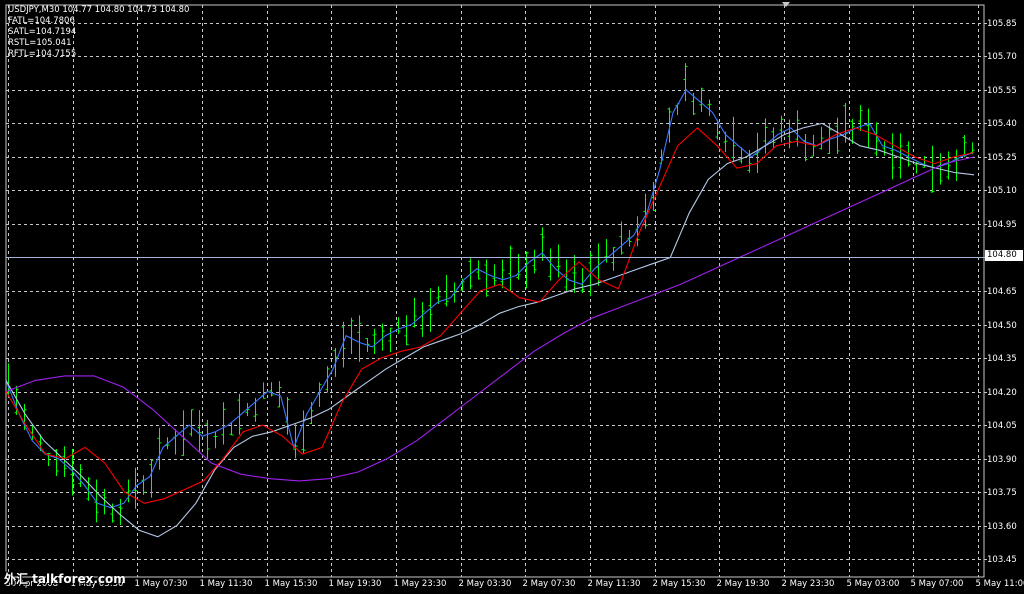 The width and height of the screenshot is (1024, 594). I want to click on x-tick-label: 5 May 03:00, so click(873, 584).